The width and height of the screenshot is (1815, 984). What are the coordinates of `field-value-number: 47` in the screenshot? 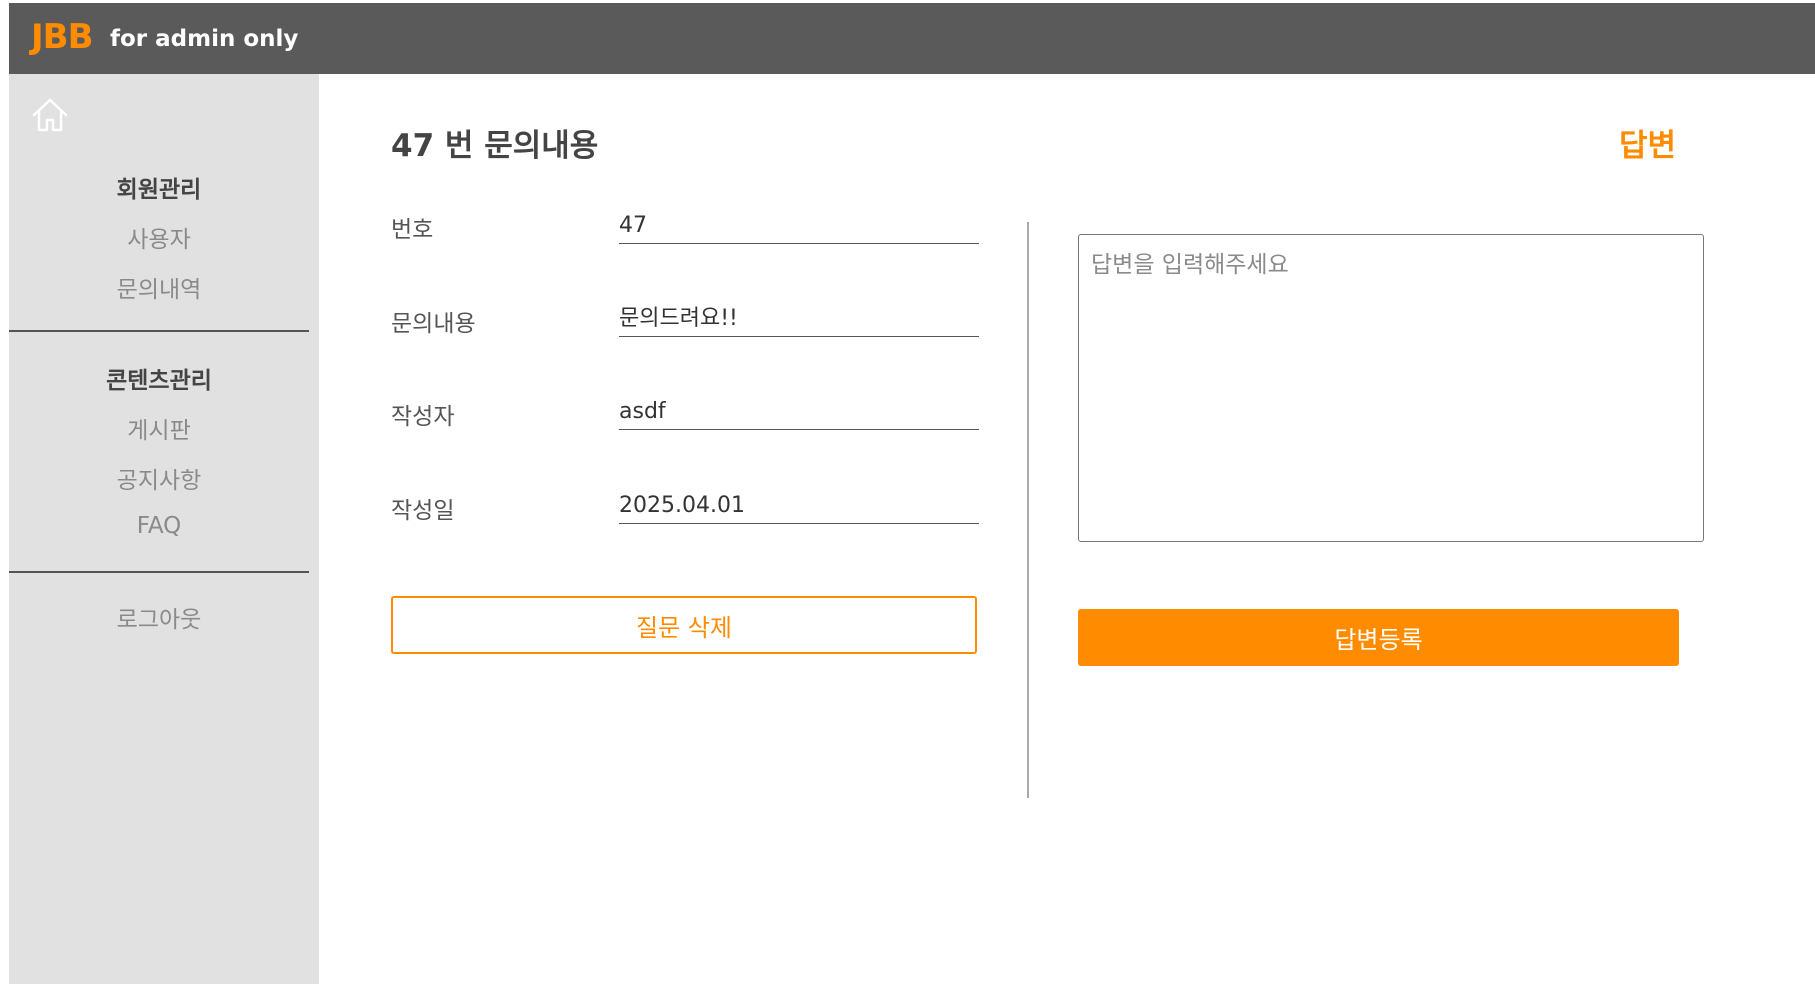 It's located at (799, 227).